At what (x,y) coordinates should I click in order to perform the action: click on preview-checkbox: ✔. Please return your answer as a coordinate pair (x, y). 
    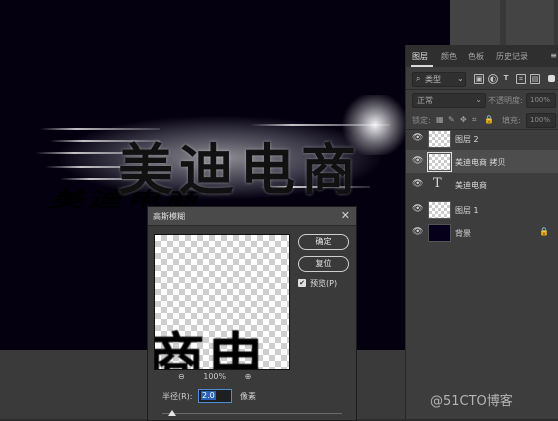
    Looking at the image, I should click on (302, 283).